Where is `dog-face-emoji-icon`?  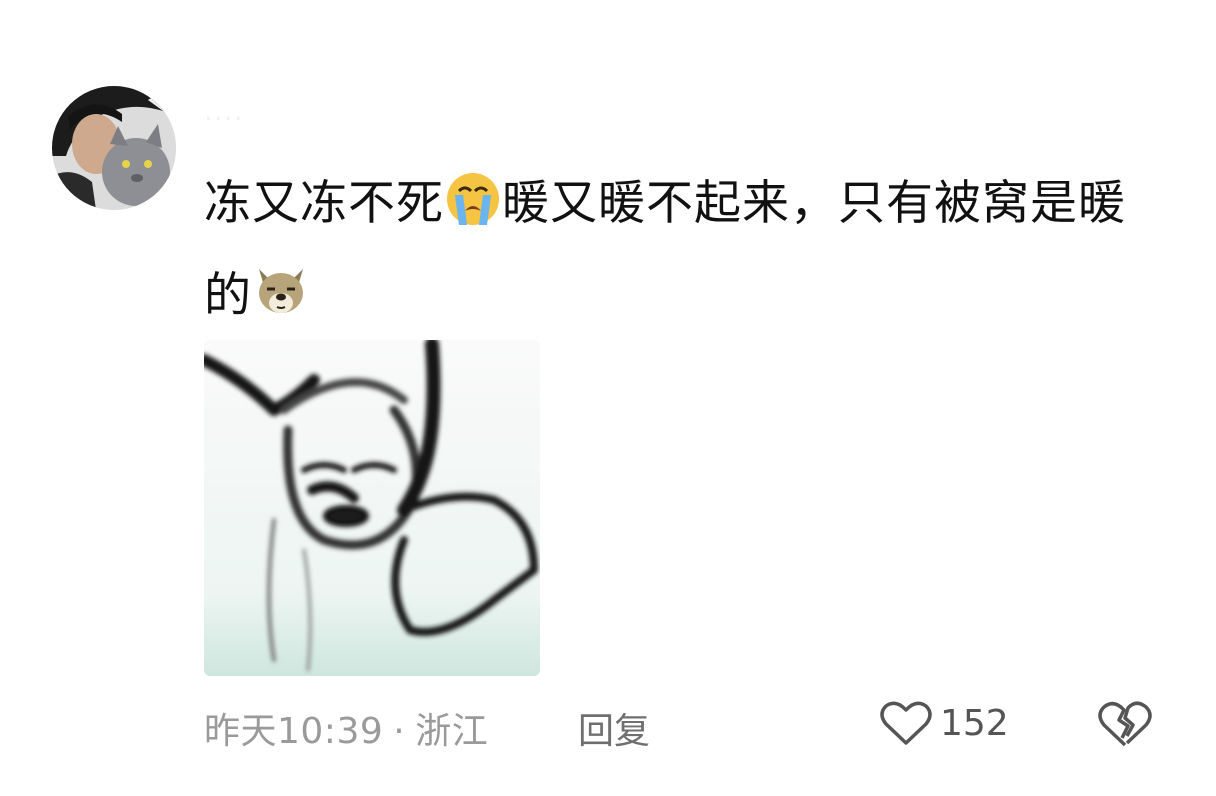
dog-face-emoji-icon is located at coordinates (281, 286).